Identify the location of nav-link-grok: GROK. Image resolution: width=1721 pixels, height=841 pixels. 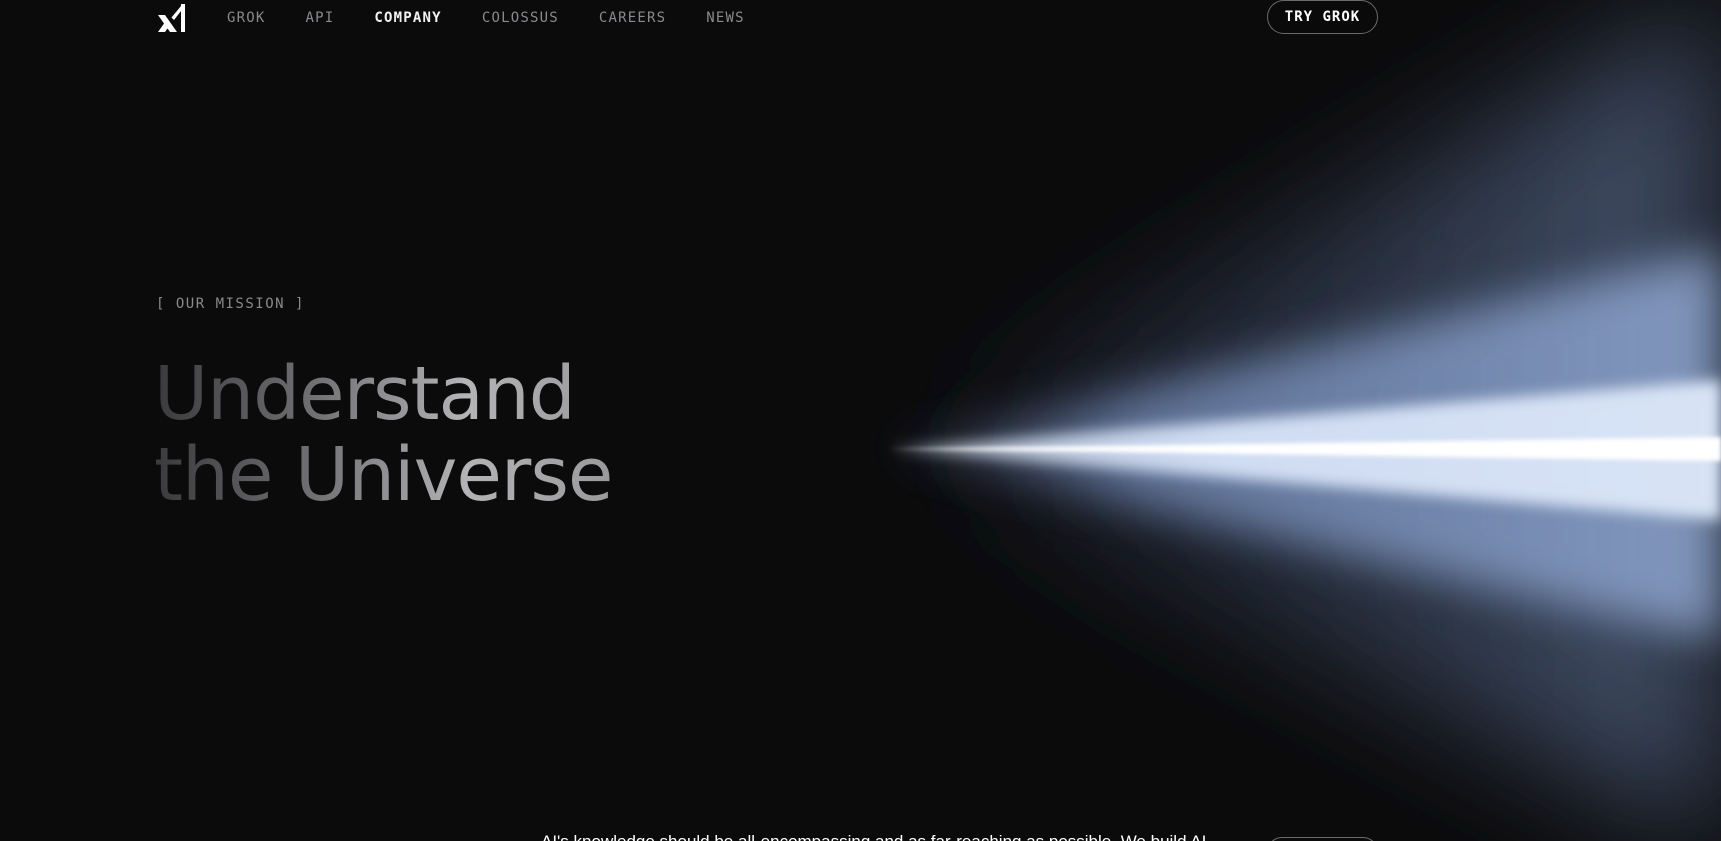
(246, 18).